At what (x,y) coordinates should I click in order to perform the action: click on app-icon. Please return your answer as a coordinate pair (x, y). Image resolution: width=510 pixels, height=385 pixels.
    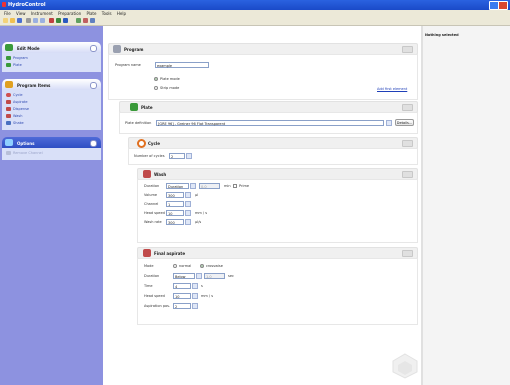
    Looking at the image, I should click on (4, 4).